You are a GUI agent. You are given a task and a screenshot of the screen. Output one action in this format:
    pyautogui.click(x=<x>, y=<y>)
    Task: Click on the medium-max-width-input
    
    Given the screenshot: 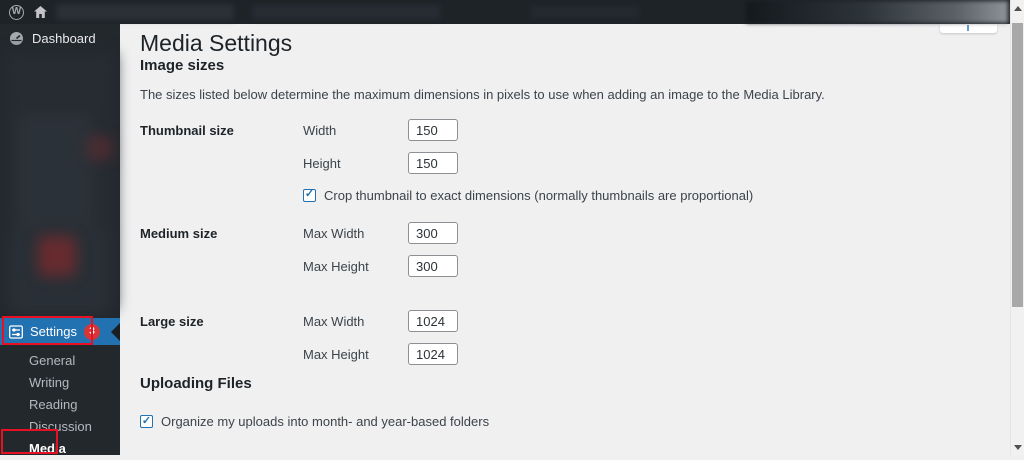 What is the action you would take?
    pyautogui.click(x=433, y=233)
    